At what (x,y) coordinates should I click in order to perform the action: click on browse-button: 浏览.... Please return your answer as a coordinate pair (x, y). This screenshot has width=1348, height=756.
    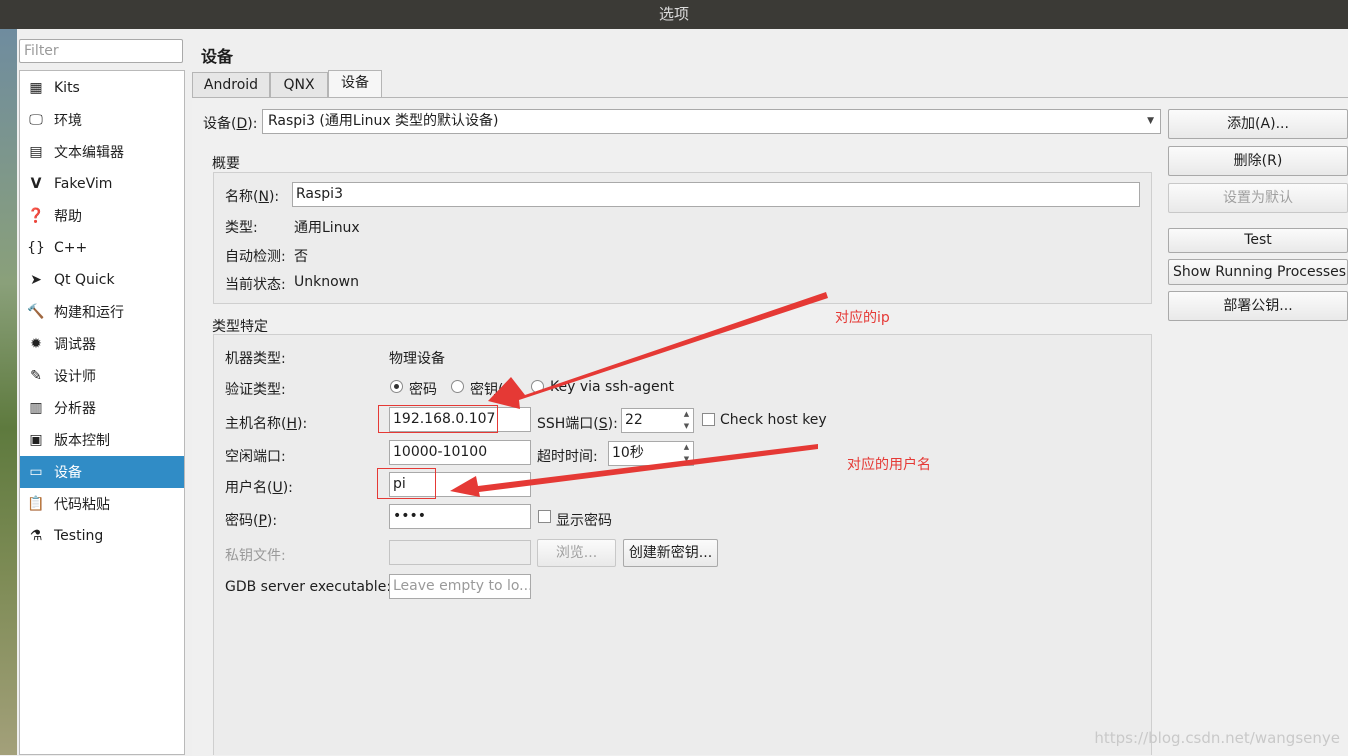
    Looking at the image, I should click on (576, 553).